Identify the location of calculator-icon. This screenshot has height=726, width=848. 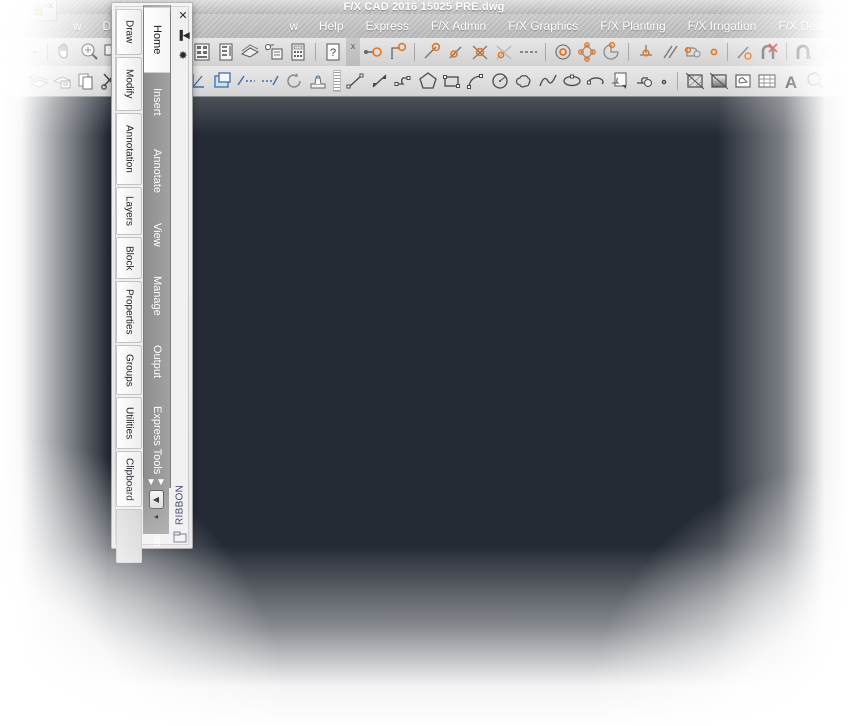
(298, 52).